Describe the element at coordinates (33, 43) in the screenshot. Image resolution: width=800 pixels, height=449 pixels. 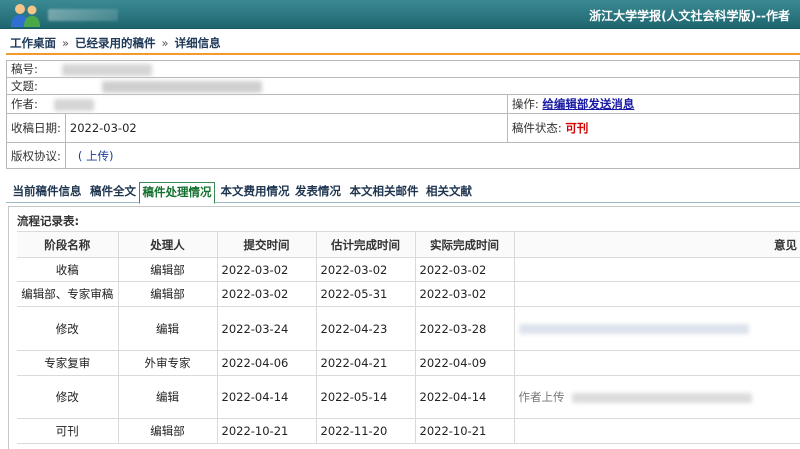
I see `breadcrumb-workdesk: 工作桌面` at that location.